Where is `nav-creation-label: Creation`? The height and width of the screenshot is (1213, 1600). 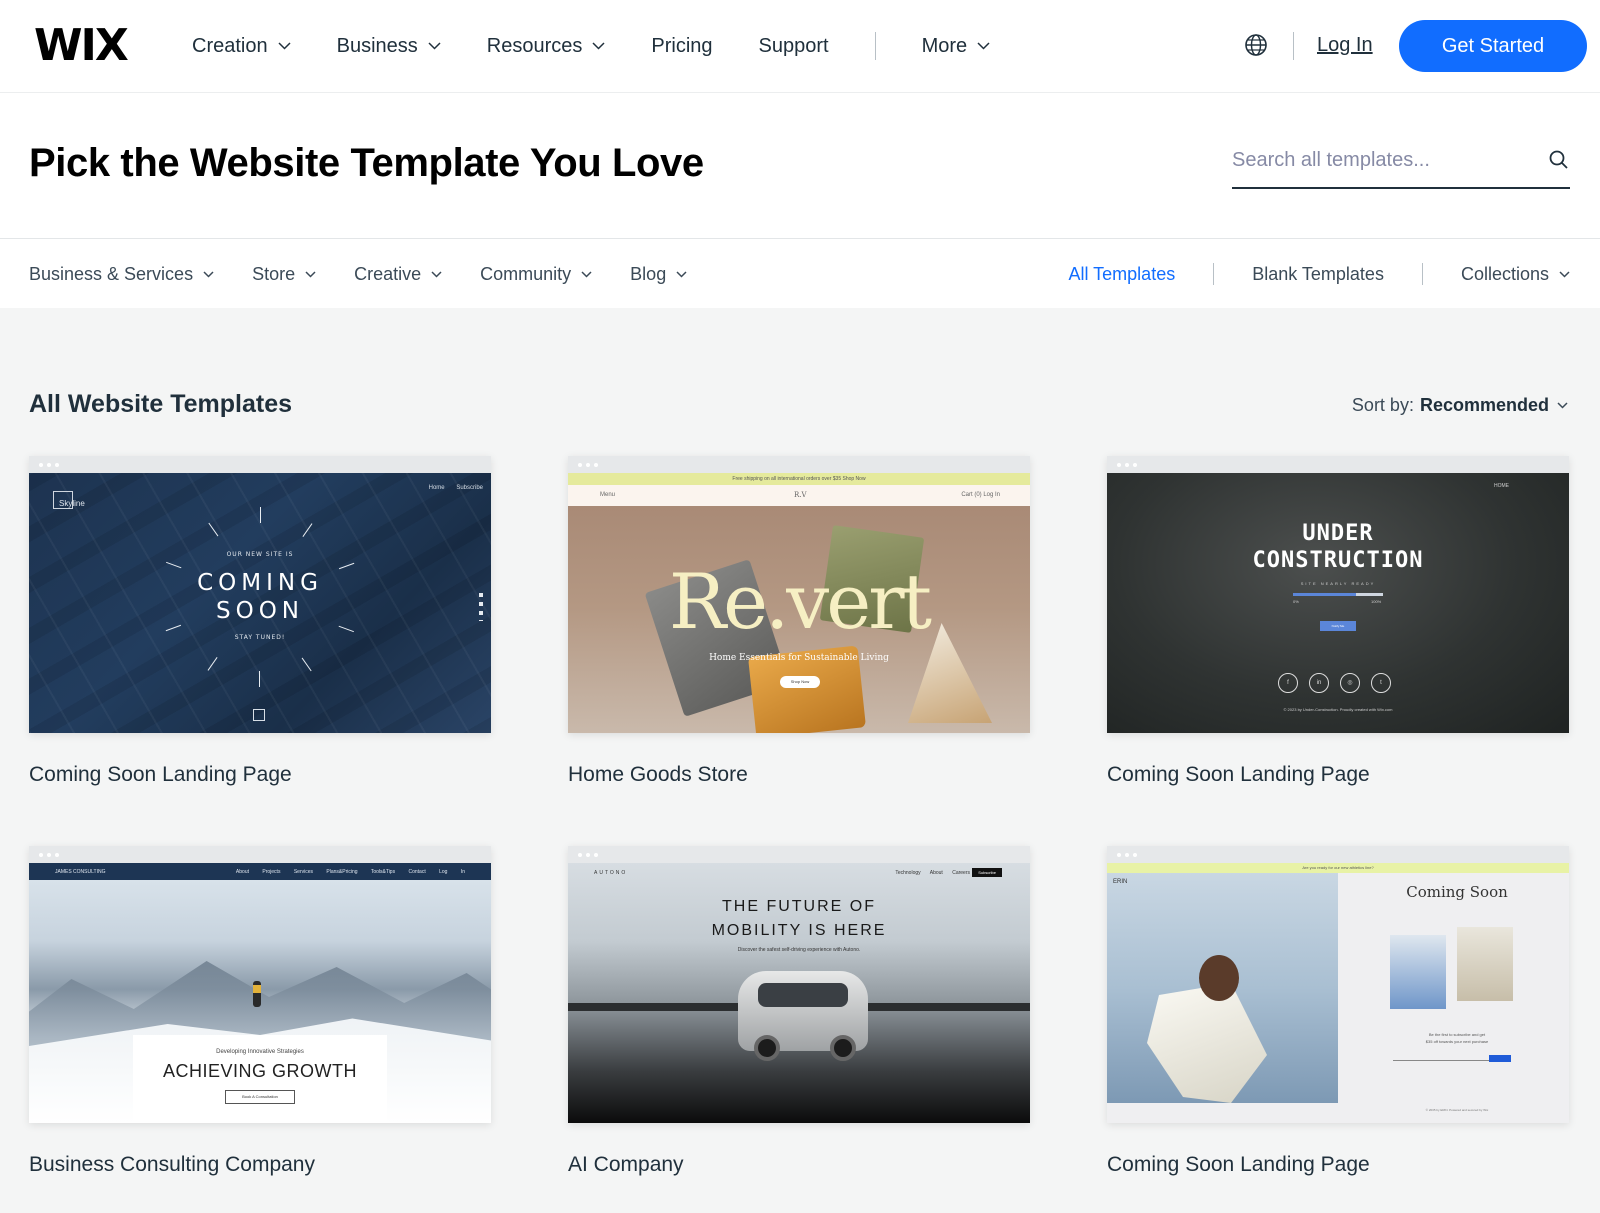 nav-creation-label: Creation is located at coordinates (230, 45).